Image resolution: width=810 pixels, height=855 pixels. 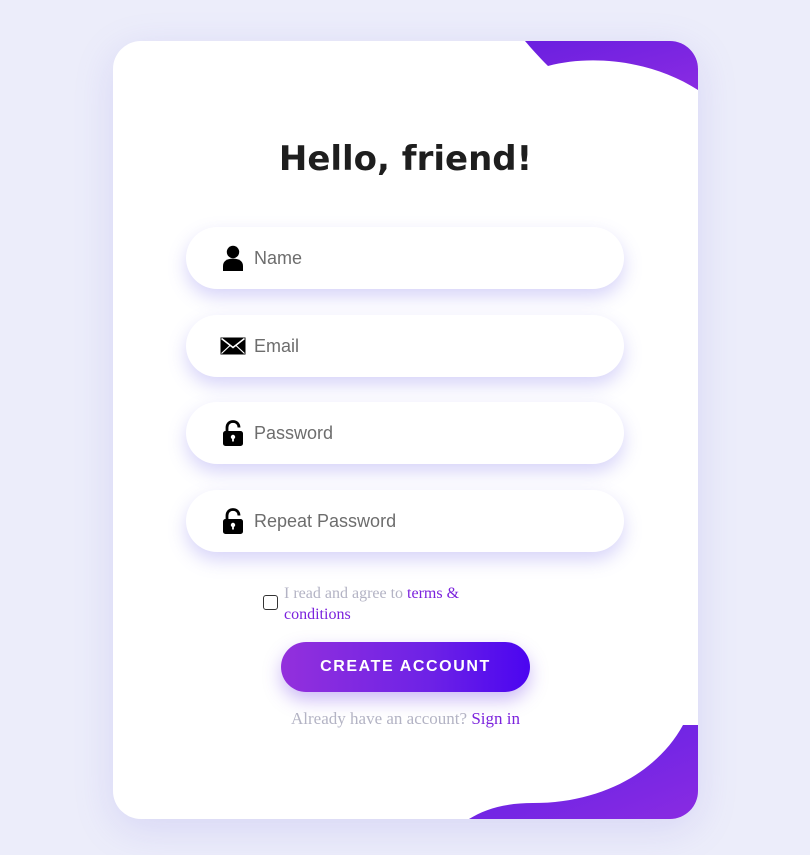 I want to click on terms-prefix: I read and agree to, so click(x=346, y=593).